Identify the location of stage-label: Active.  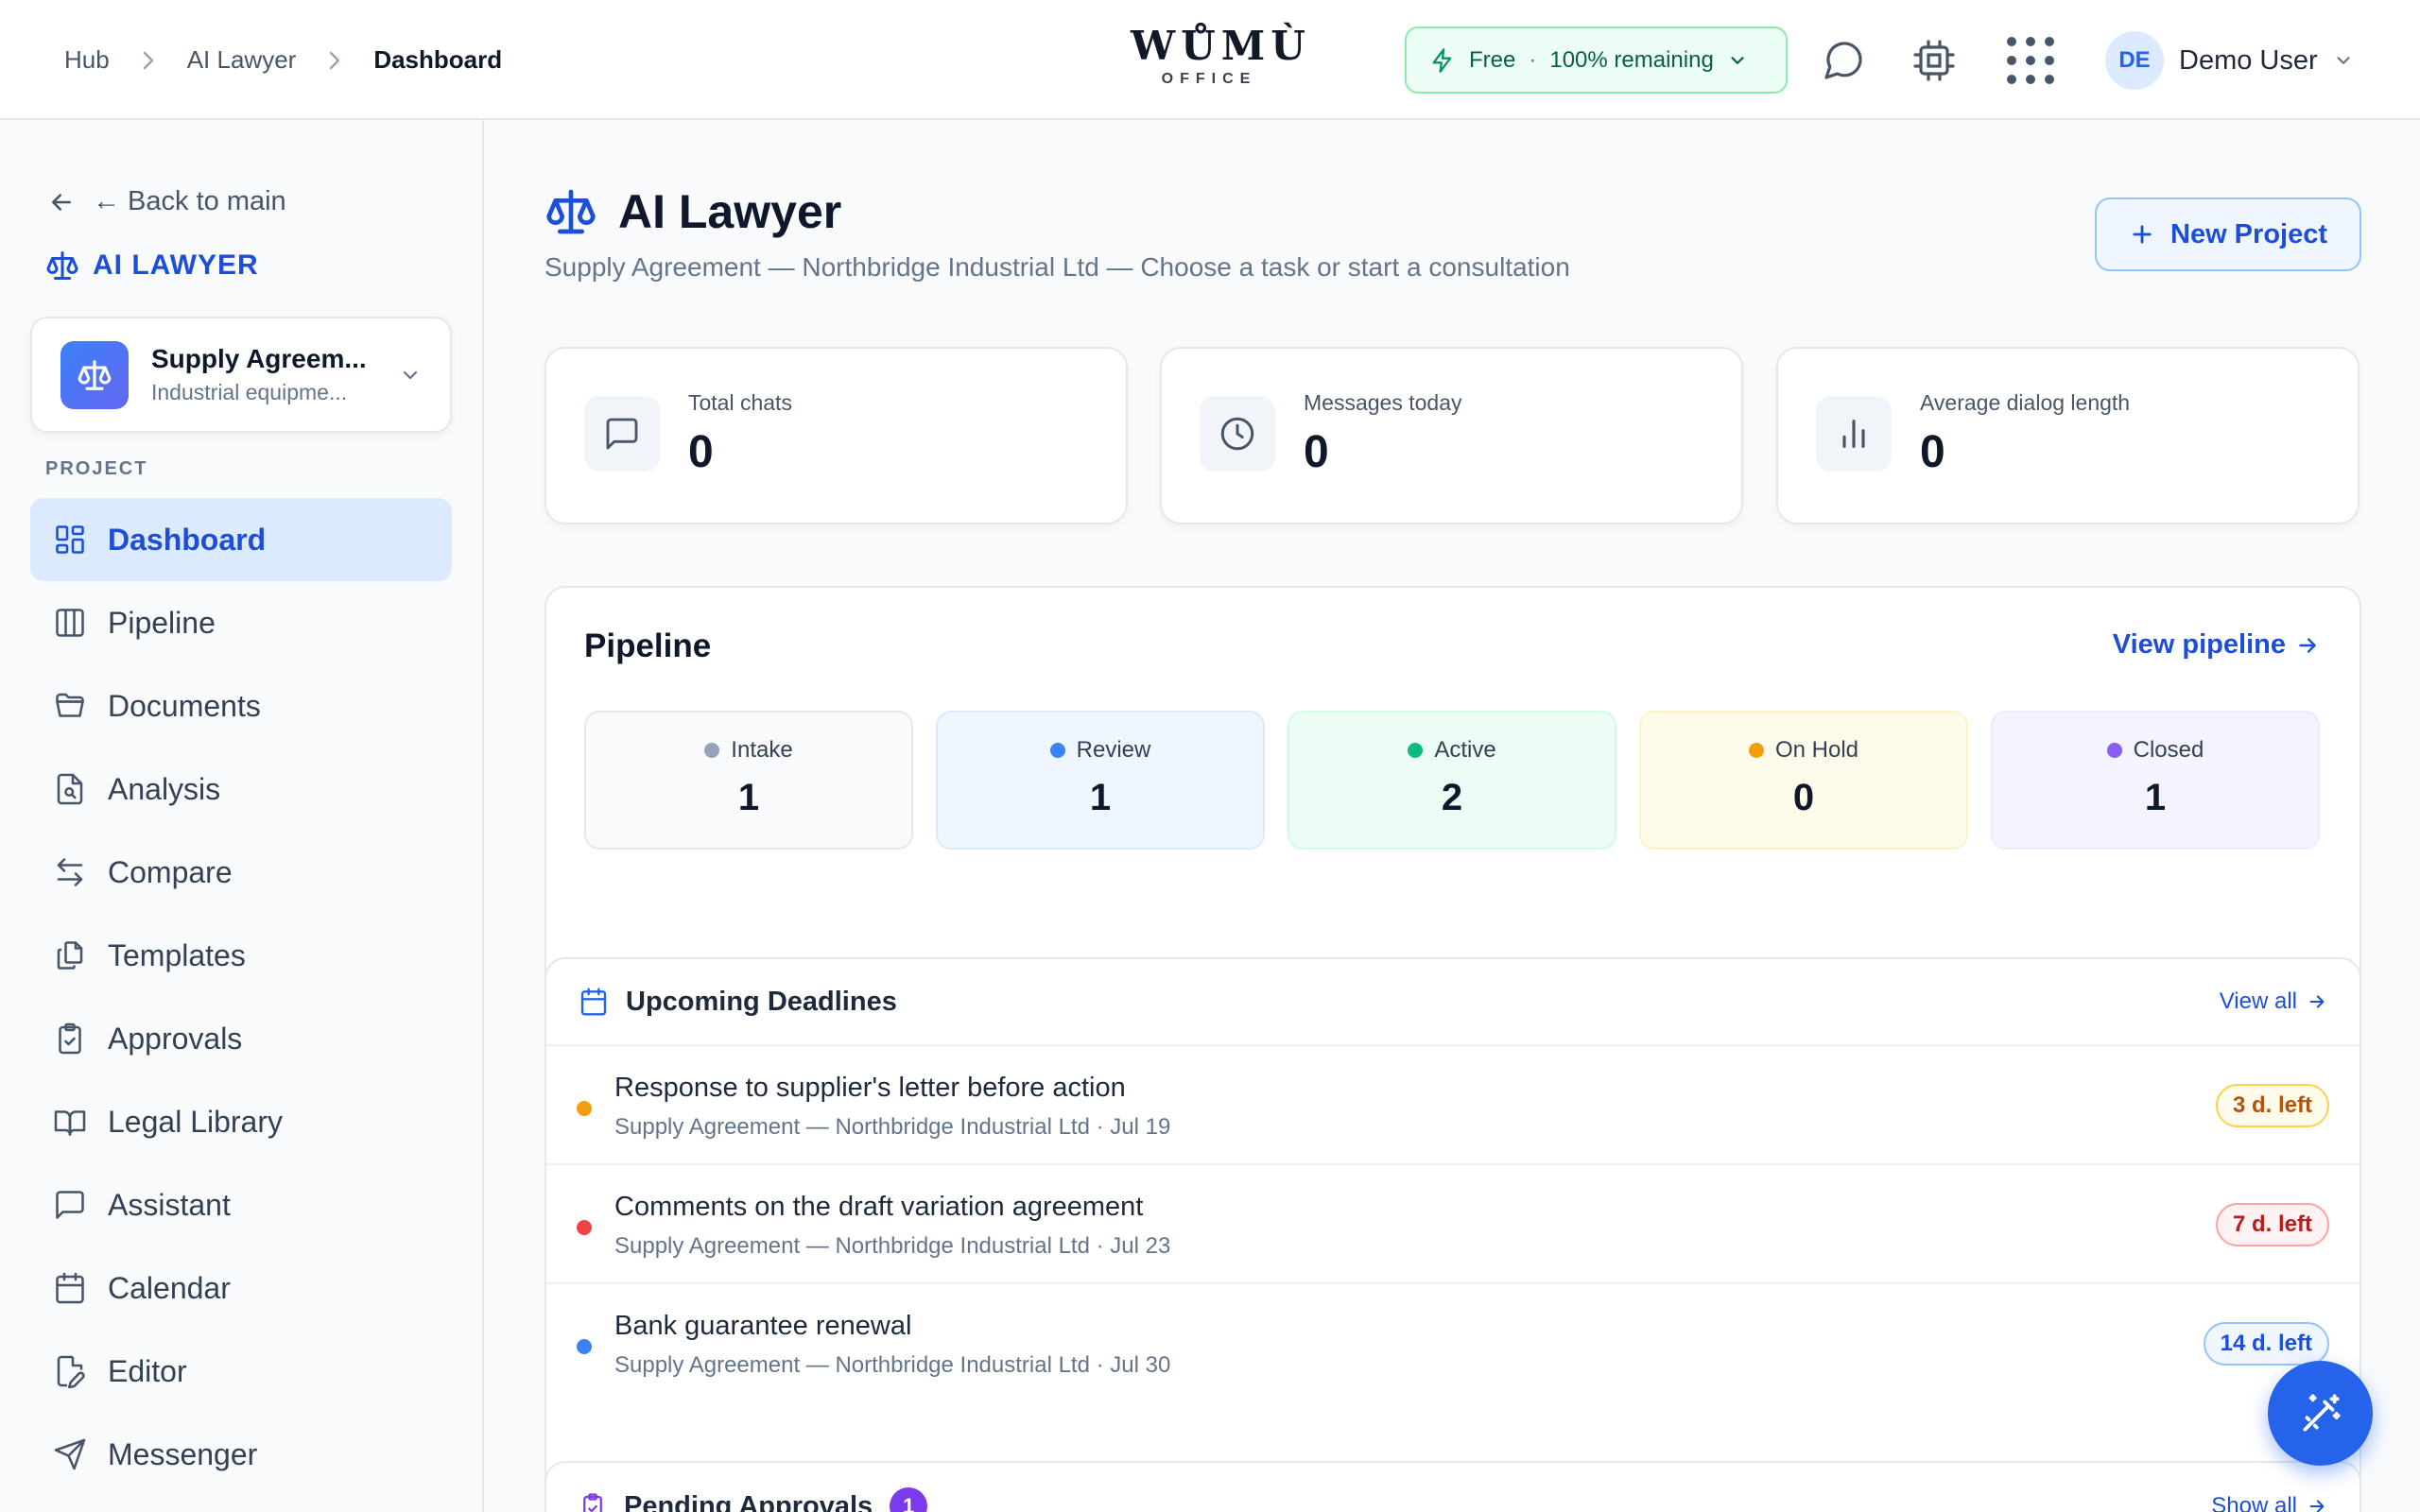
(1465, 750).